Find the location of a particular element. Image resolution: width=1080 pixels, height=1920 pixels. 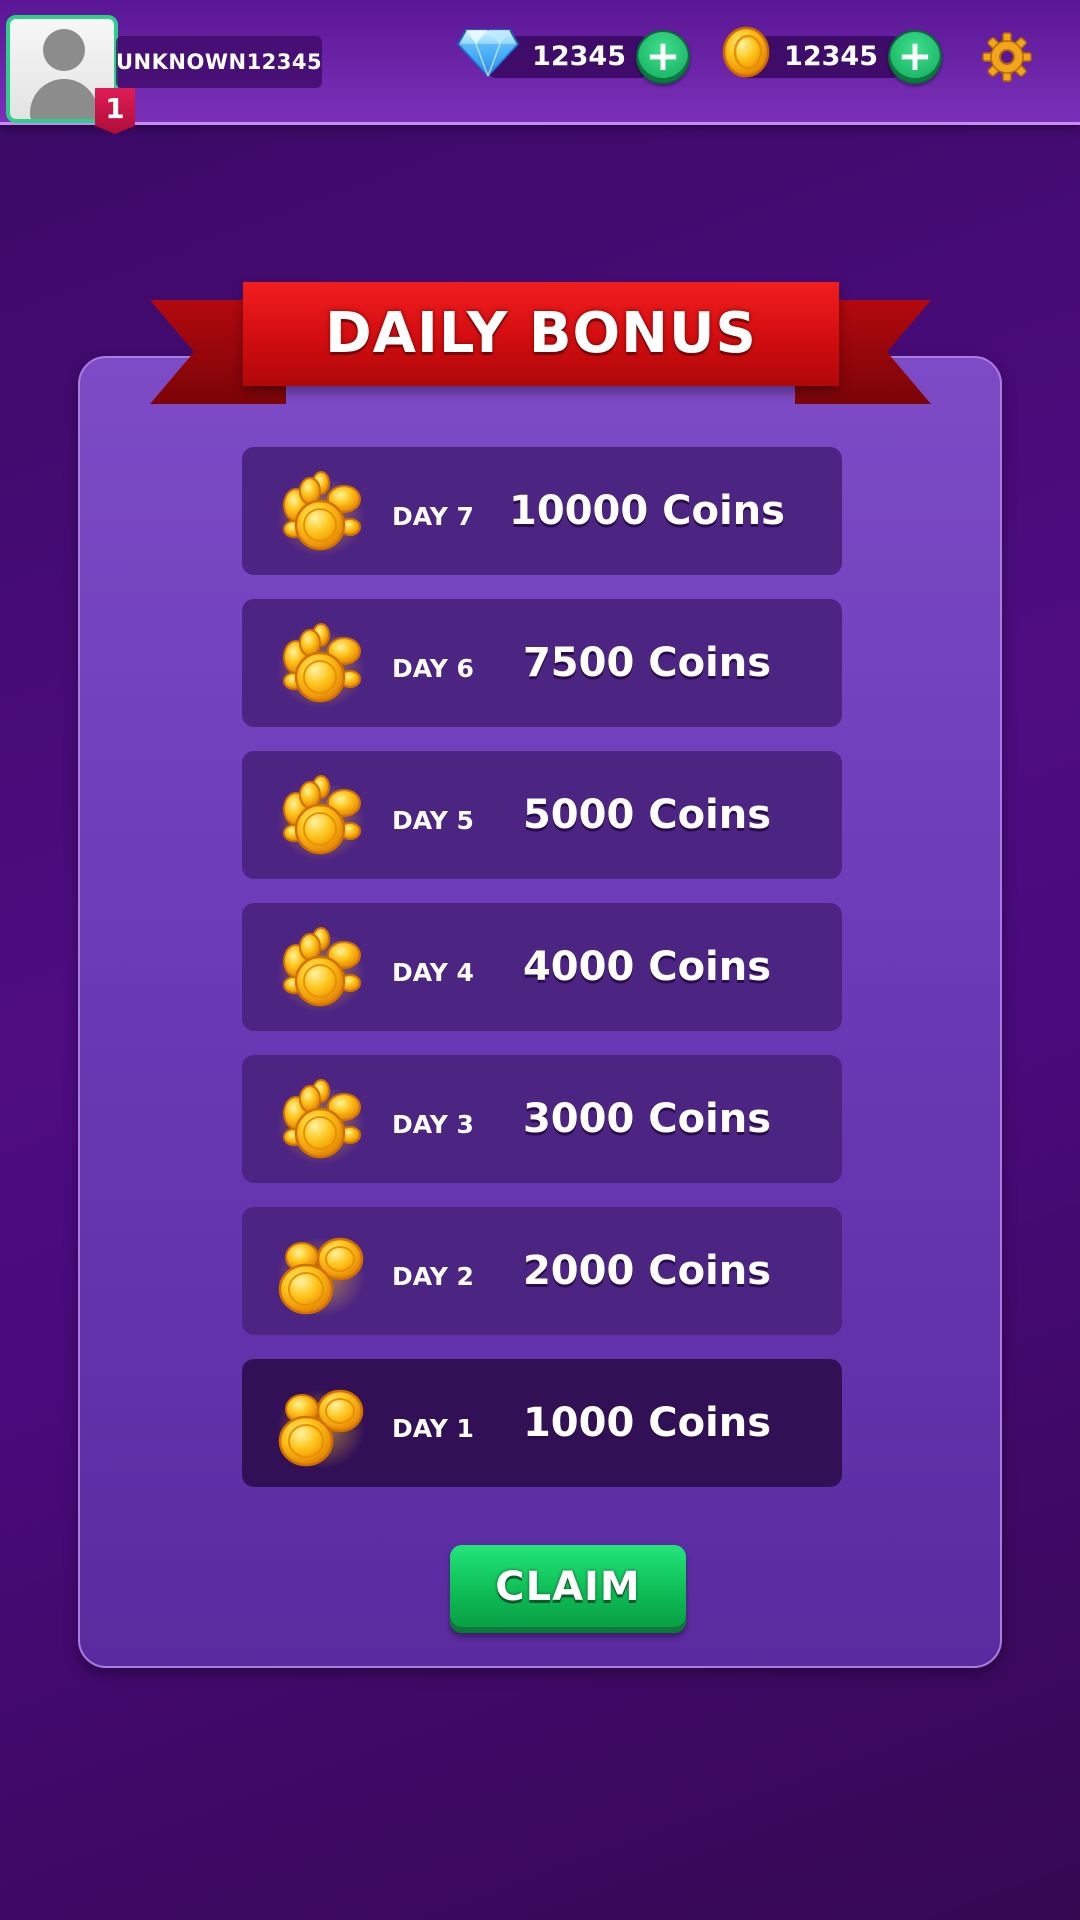

reward-amount: 2000 Coins is located at coordinates (647, 1271).